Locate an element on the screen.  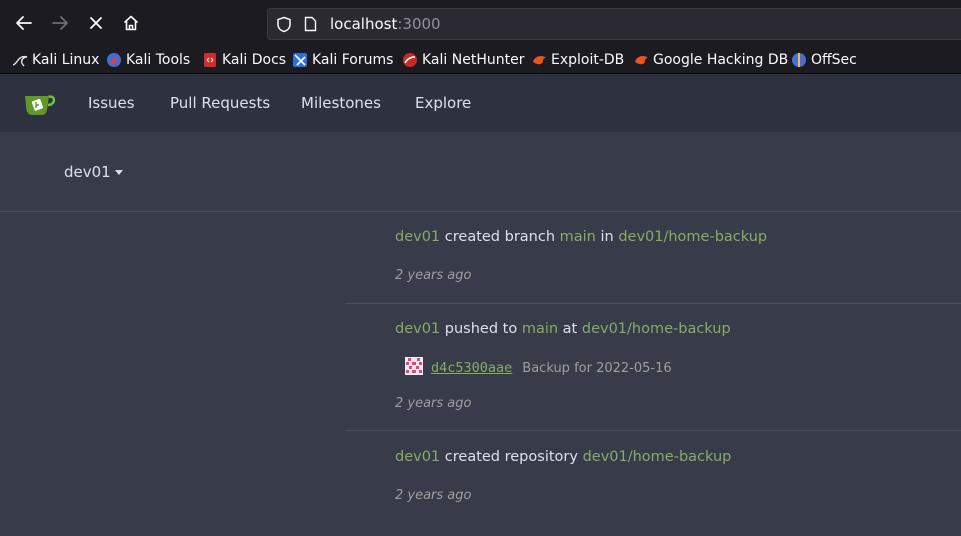
nav-explore: Explore is located at coordinates (443, 103).